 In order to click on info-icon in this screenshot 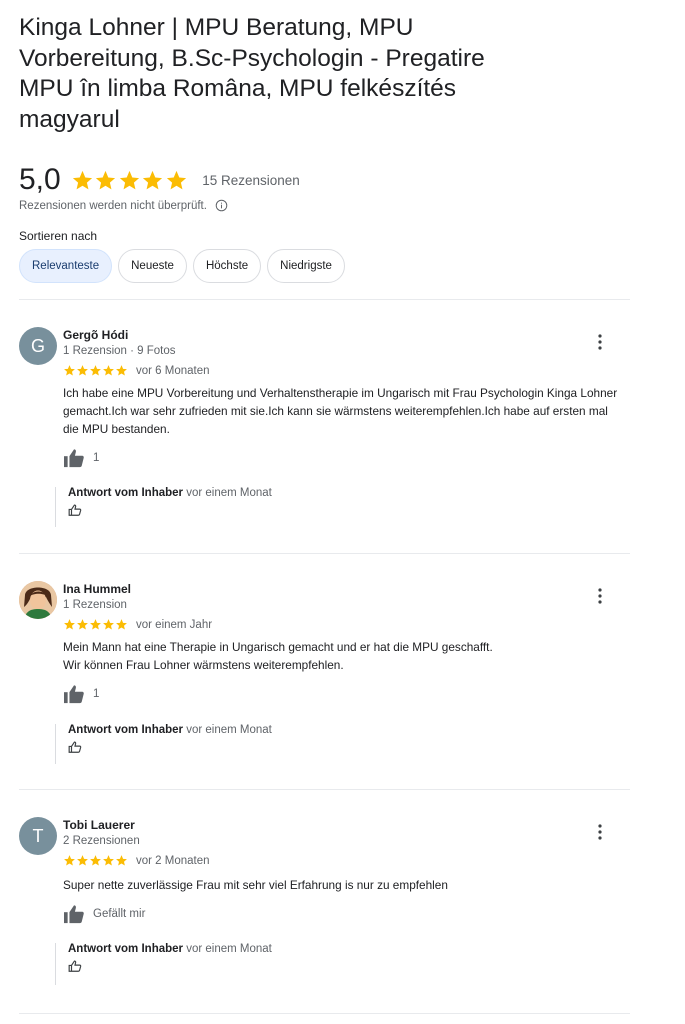, I will do `click(221, 205)`.